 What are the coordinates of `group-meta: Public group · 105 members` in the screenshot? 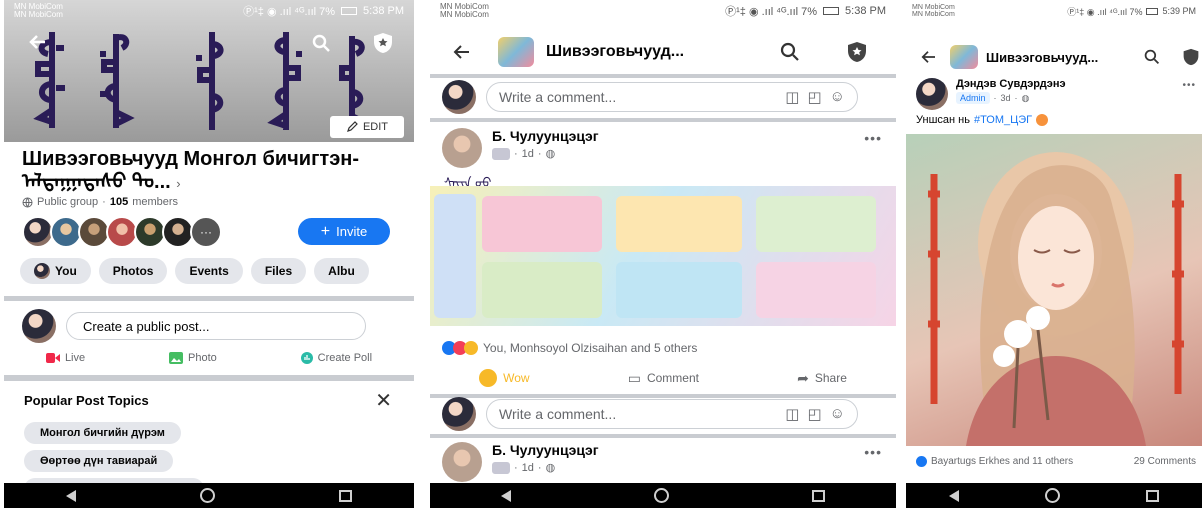 It's located at (100, 202).